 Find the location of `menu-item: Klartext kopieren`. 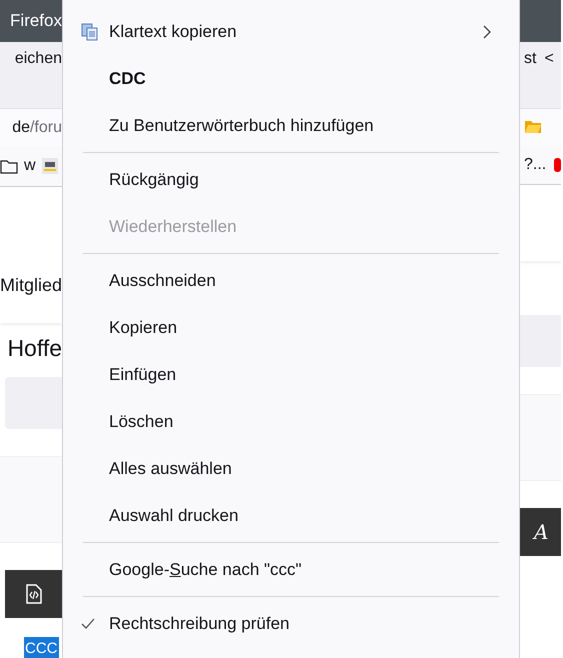

menu-item: Klartext kopieren is located at coordinates (291, 31).